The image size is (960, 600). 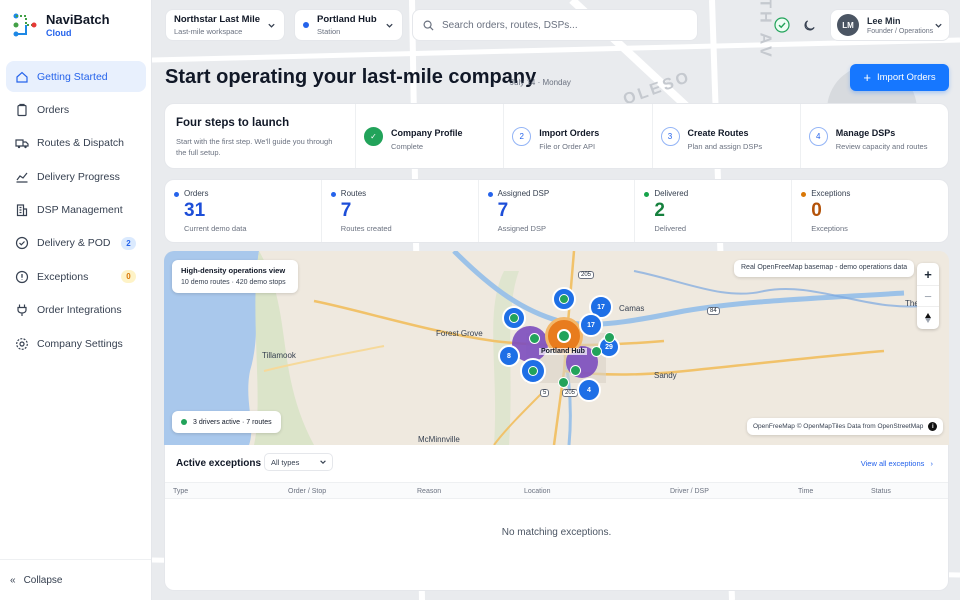 What do you see at coordinates (509, 356) in the screenshot?
I see `cluster-marker: 8` at bounding box center [509, 356].